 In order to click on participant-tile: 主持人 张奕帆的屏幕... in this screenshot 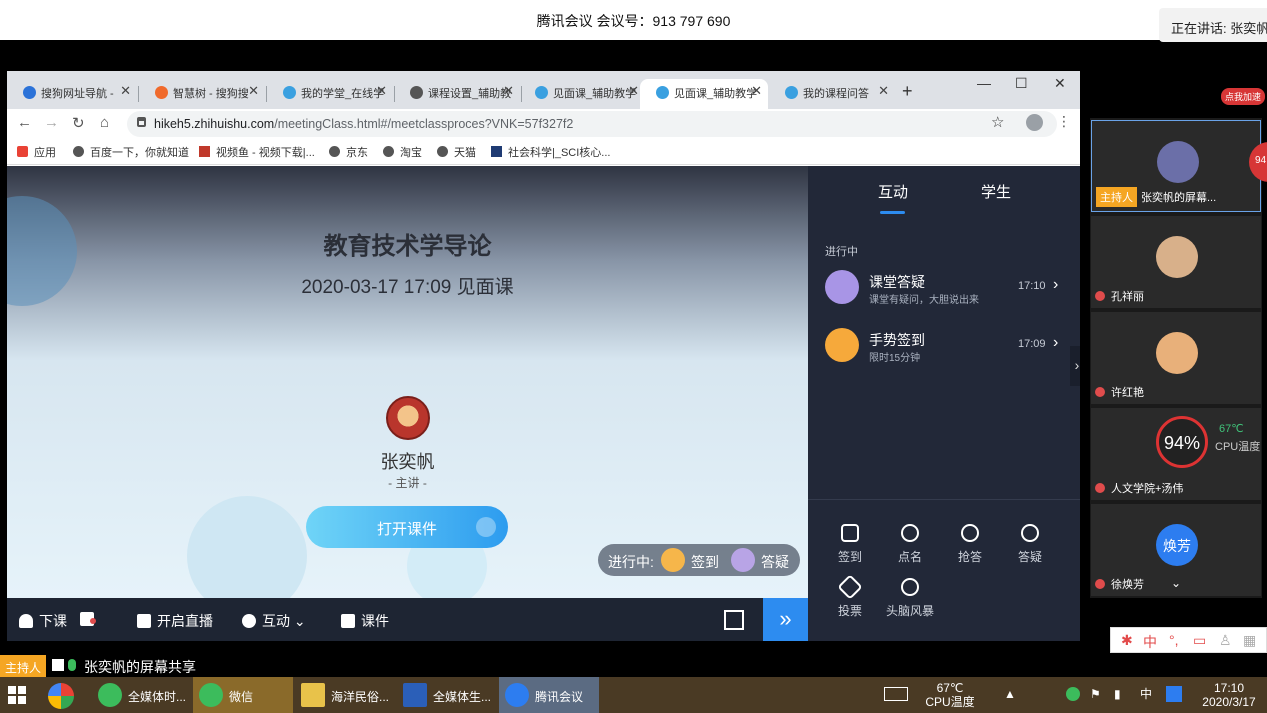, I will do `click(1176, 166)`.